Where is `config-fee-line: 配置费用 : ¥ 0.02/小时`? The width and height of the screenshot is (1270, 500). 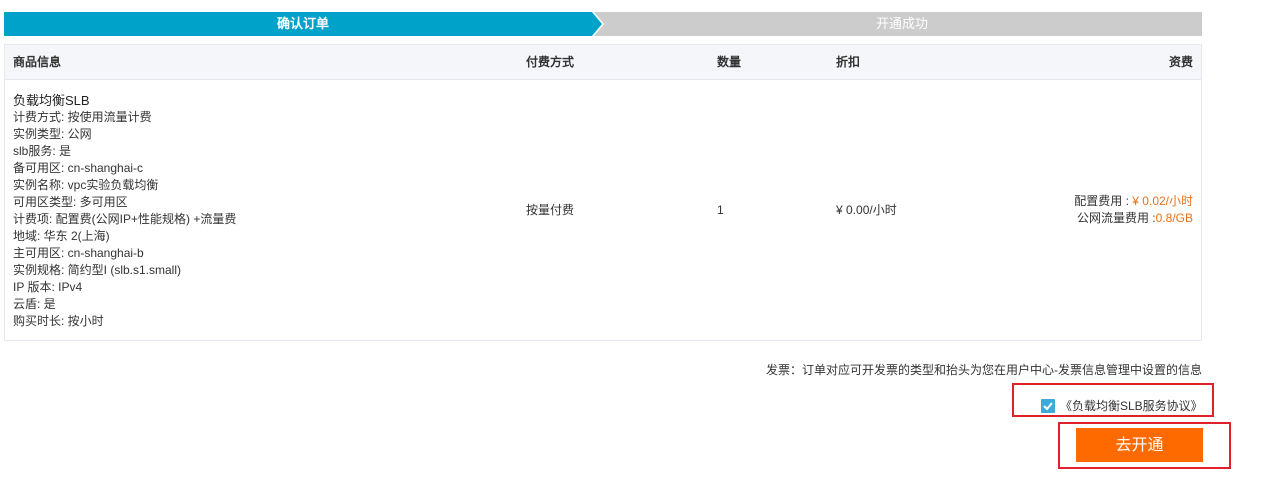
config-fee-line: 配置费用 : ¥ 0.02/小时 is located at coordinates (1133, 201).